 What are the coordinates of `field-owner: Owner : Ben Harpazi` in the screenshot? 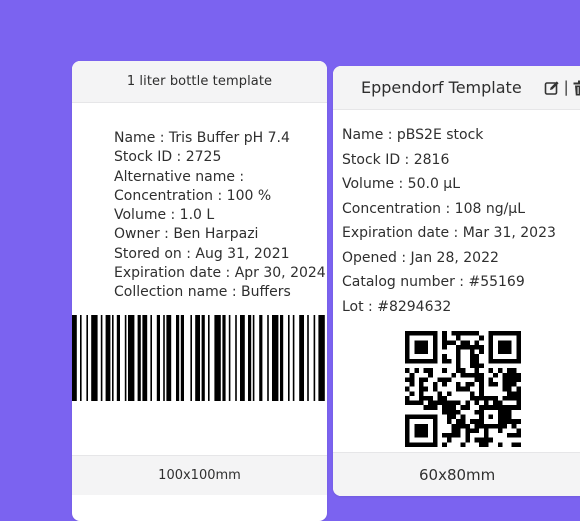 It's located at (186, 234).